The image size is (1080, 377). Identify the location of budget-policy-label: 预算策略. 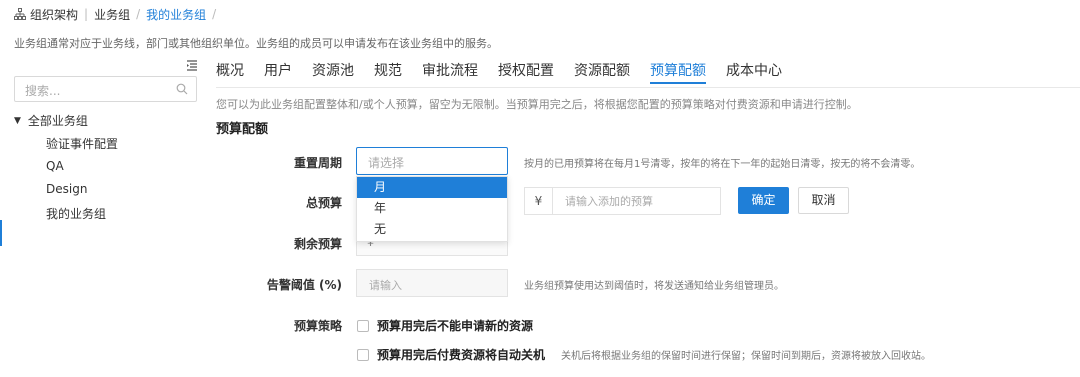
(317, 326).